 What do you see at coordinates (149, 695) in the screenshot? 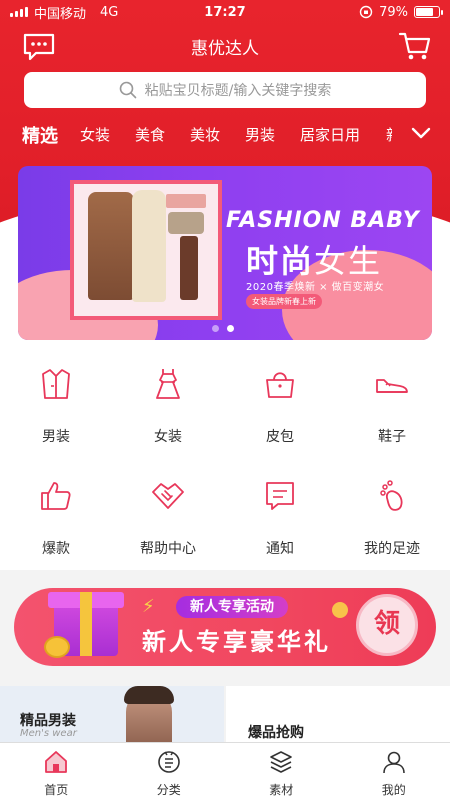
I see `model-photo-hair` at bounding box center [149, 695].